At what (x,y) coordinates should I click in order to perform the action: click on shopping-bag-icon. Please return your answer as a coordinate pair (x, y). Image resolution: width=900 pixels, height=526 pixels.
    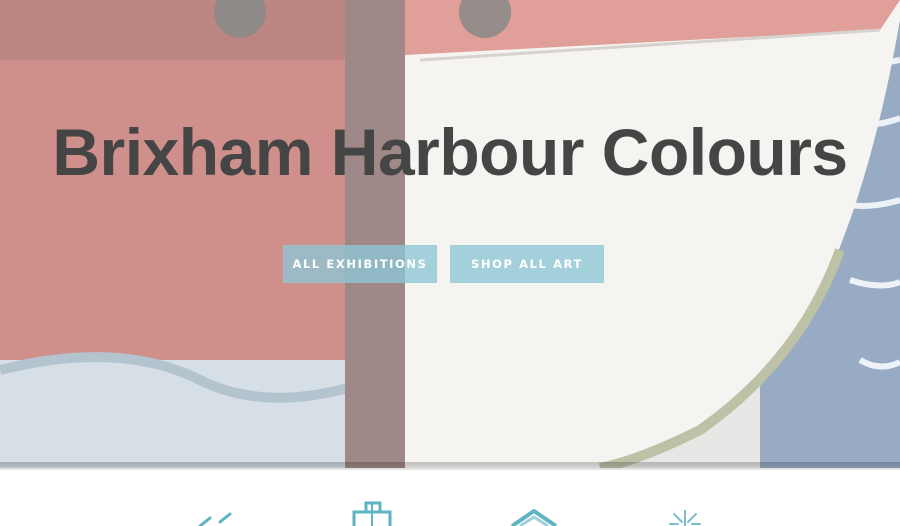
    Looking at the image, I should click on (372, 513).